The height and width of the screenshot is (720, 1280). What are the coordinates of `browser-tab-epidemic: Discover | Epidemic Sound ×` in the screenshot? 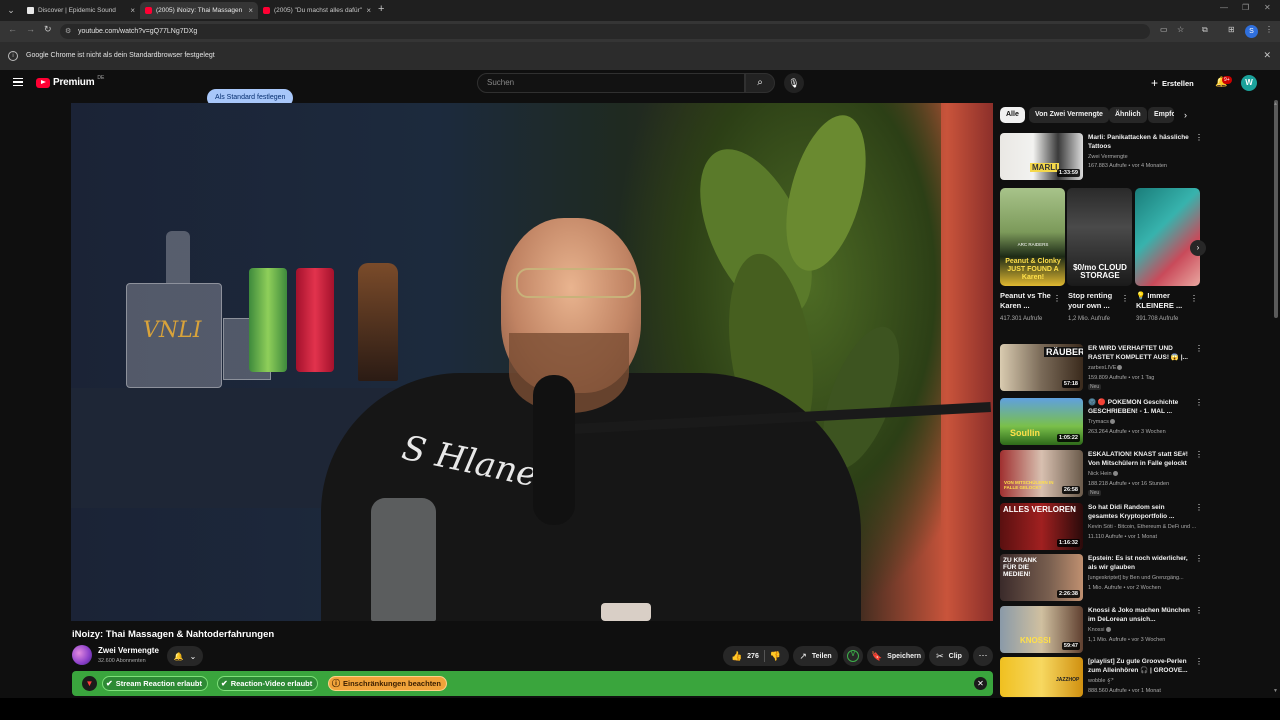 It's located at (81, 10).